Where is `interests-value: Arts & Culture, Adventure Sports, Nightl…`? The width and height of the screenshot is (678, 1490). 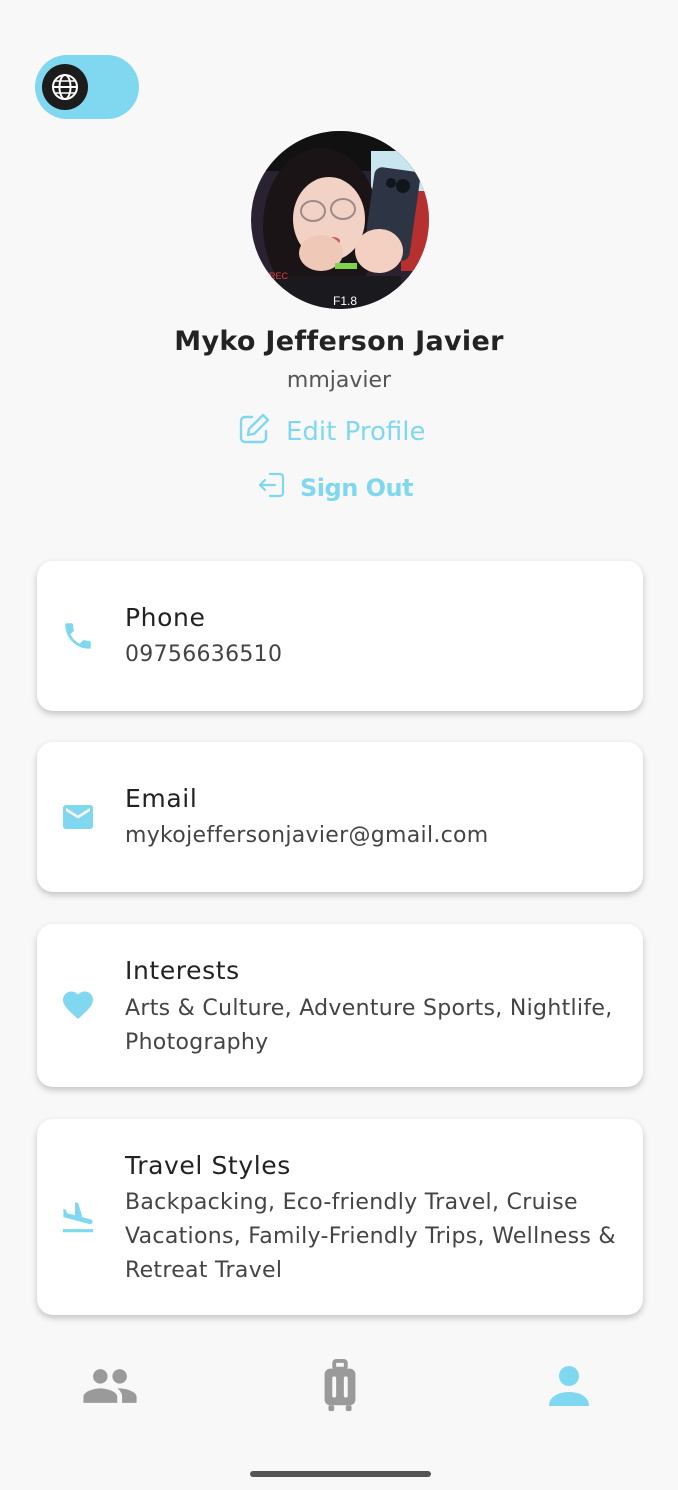
interests-value: Arts & Culture, Adventure Sports, Nightl… is located at coordinates (369, 1025).